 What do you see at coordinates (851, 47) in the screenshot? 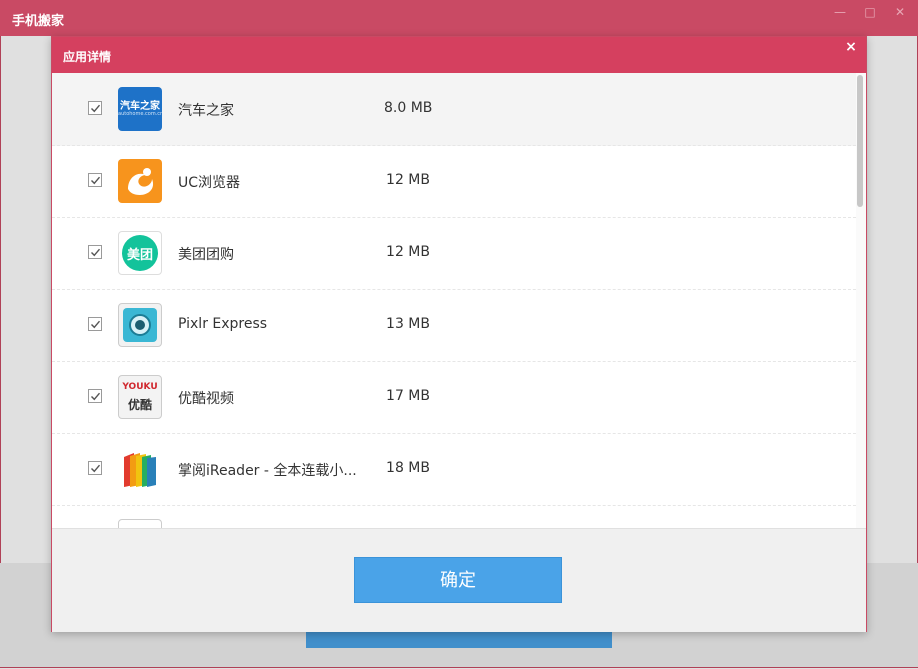
I see `close-icon: ×` at bounding box center [851, 47].